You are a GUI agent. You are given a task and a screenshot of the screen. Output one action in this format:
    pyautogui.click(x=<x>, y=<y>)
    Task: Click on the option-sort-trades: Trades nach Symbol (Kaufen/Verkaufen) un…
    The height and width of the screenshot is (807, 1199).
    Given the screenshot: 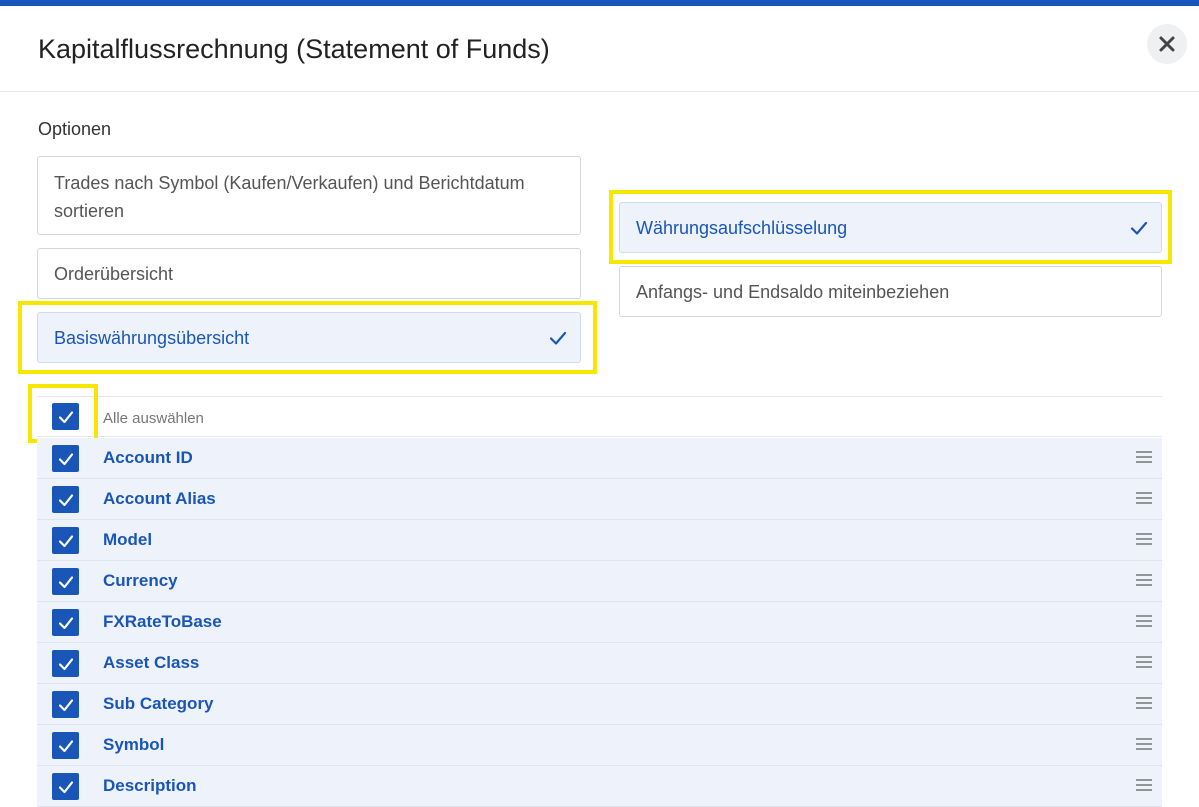 What is the action you would take?
    pyautogui.click(x=309, y=195)
    